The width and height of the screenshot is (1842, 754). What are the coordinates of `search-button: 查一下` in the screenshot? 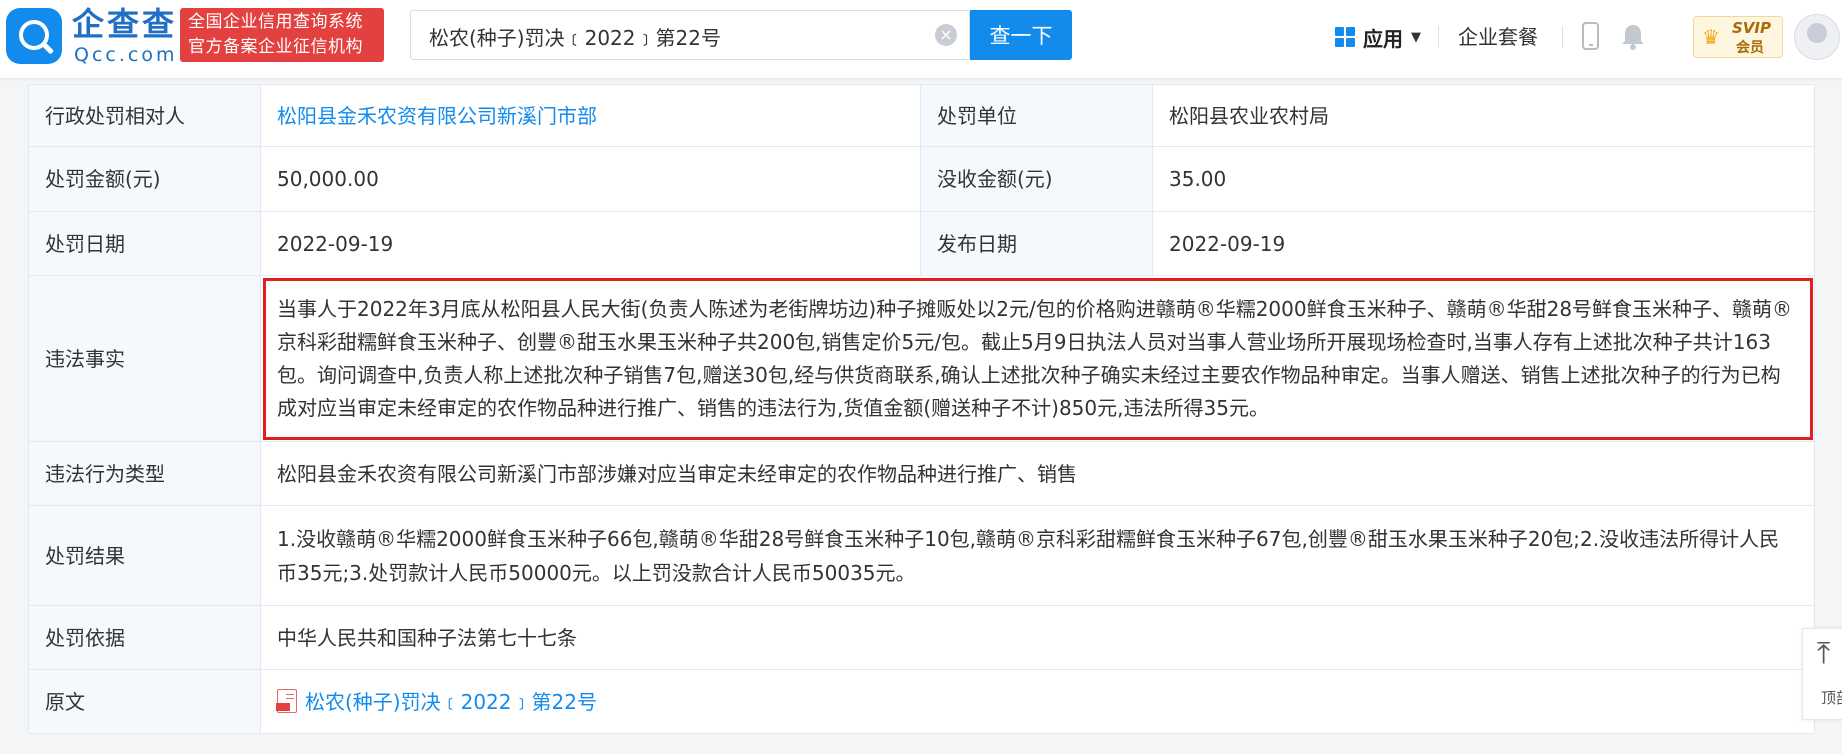 It's located at (1021, 35).